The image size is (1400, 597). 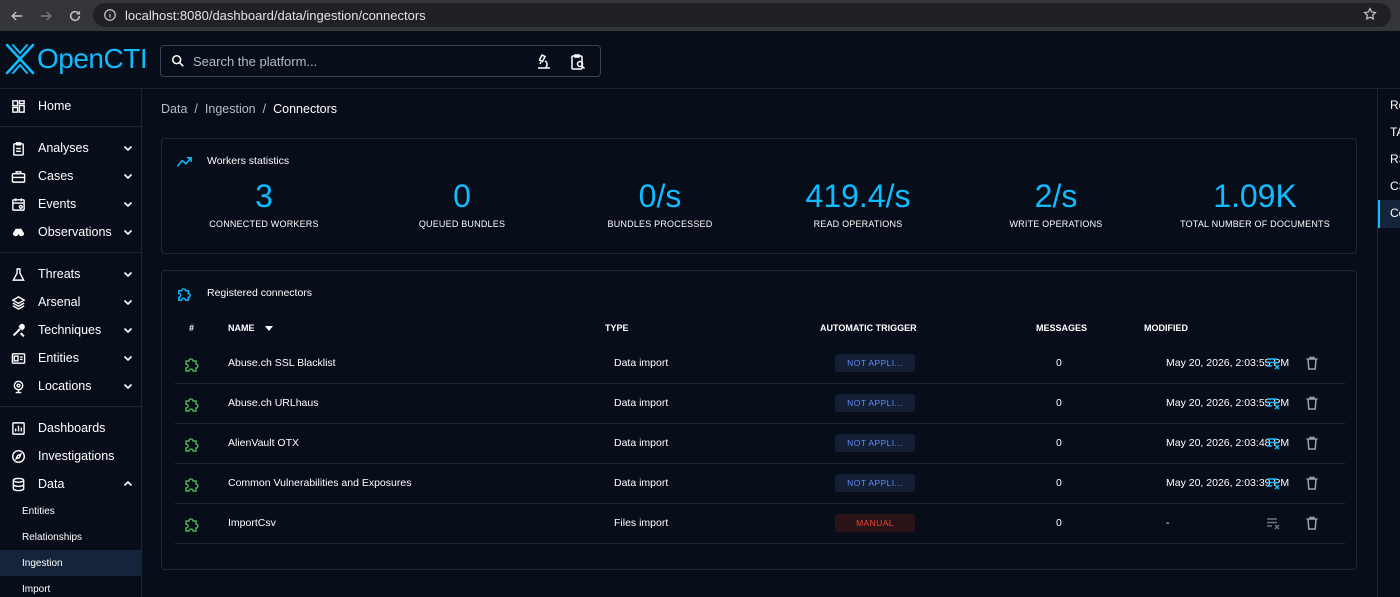 What do you see at coordinates (38, 511) in the screenshot?
I see `sidebar-subitem-label: Entities` at bounding box center [38, 511].